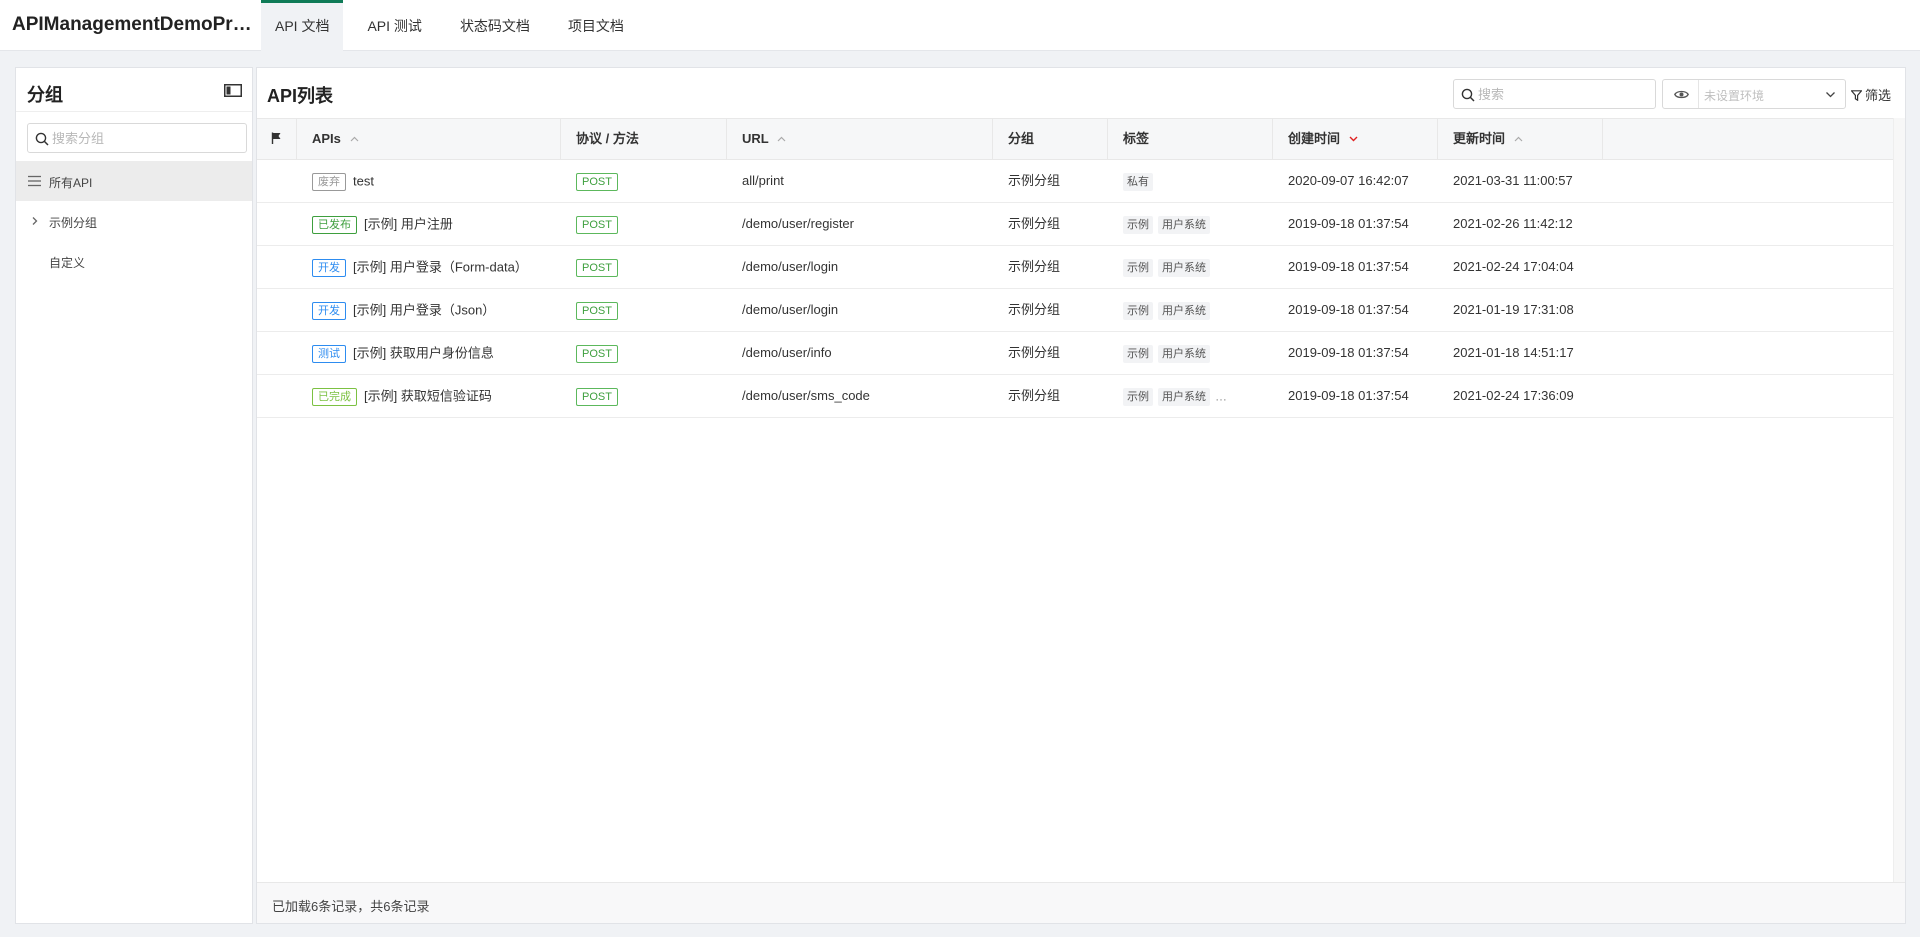 This screenshot has width=1920, height=937. What do you see at coordinates (428, 396) in the screenshot?
I see `api-name-link: [示例] 获取短信验证码` at bounding box center [428, 396].